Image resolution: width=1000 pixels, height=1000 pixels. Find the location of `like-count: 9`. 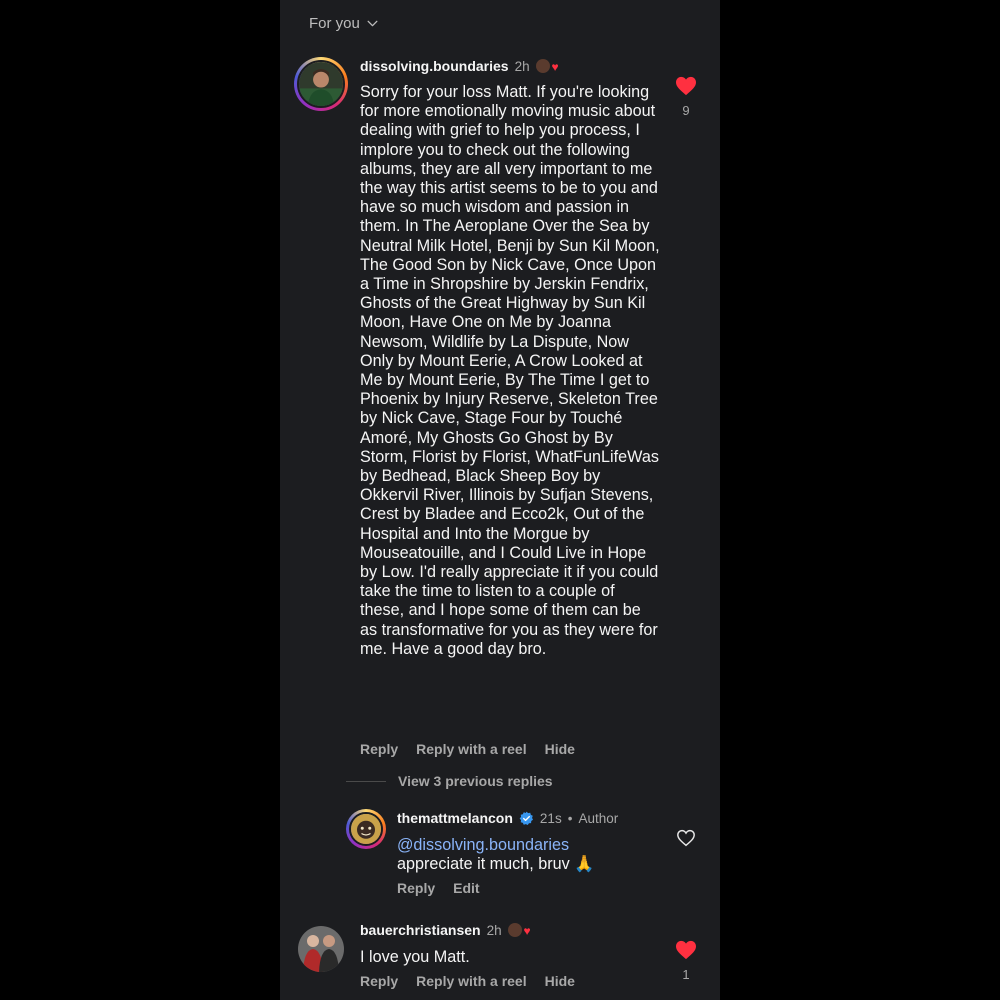

like-count: 9 is located at coordinates (686, 110).